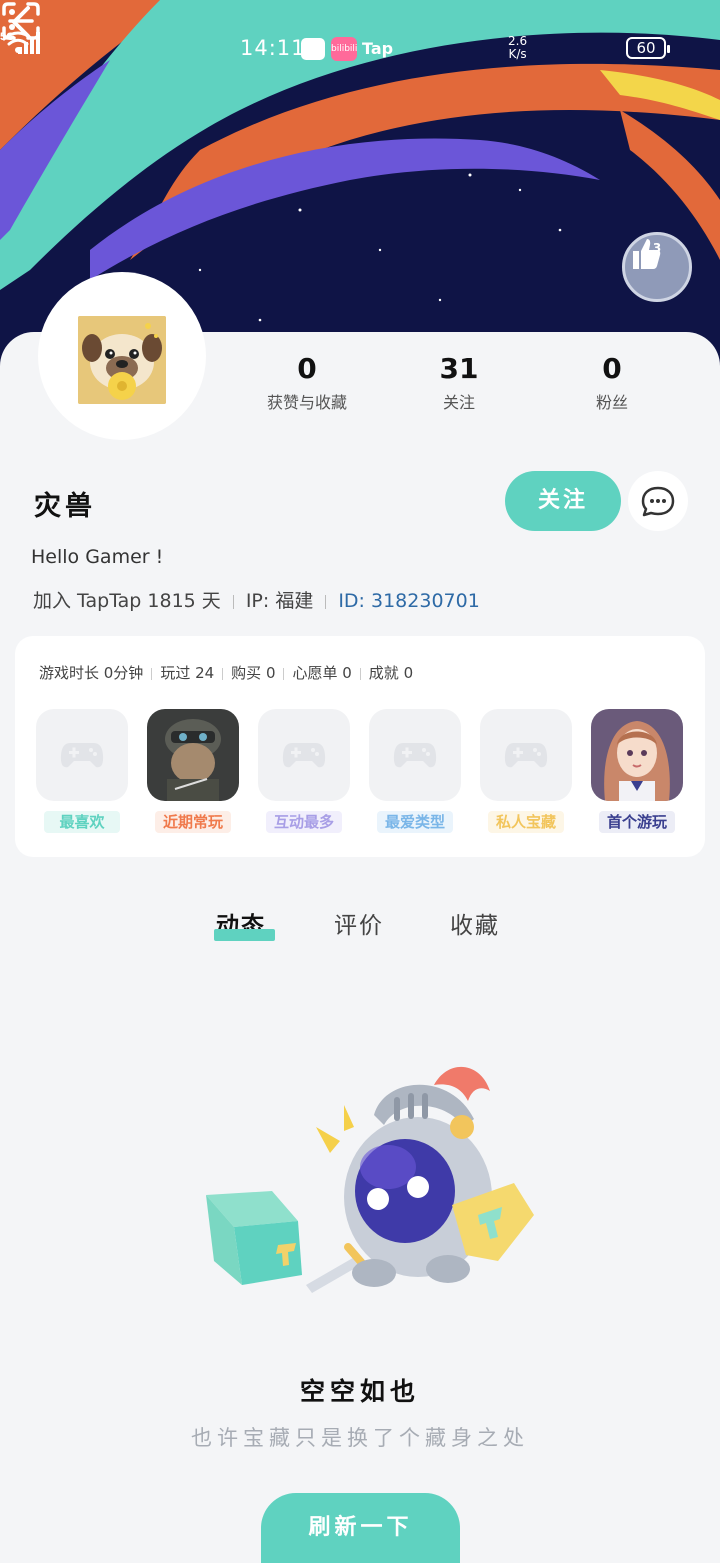 Image resolution: width=720 pixels, height=1563 pixels. I want to click on stat-following: 31 关注, so click(459, 382).